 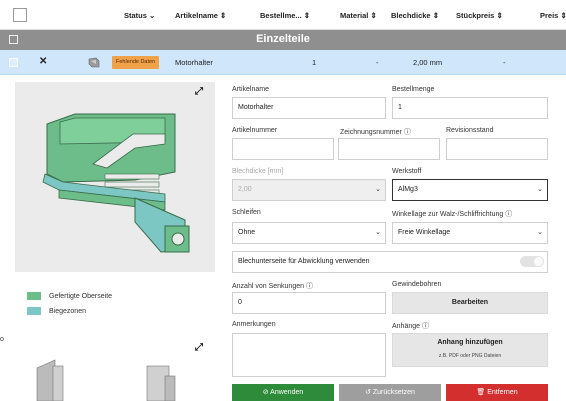 I want to click on zeichnungsnummer-input, so click(x=389, y=149).